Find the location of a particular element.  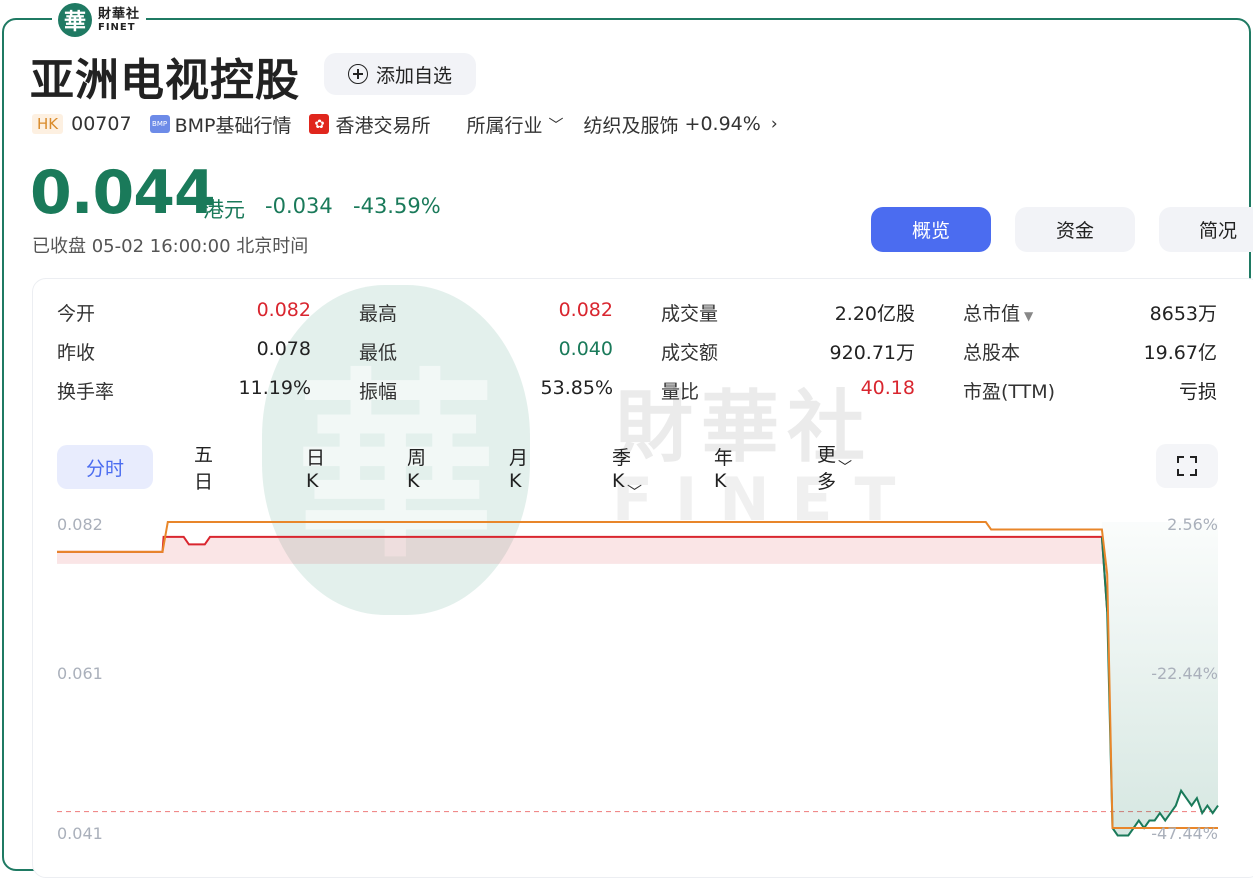

y-left-tick: 0.041 is located at coordinates (80, 833).